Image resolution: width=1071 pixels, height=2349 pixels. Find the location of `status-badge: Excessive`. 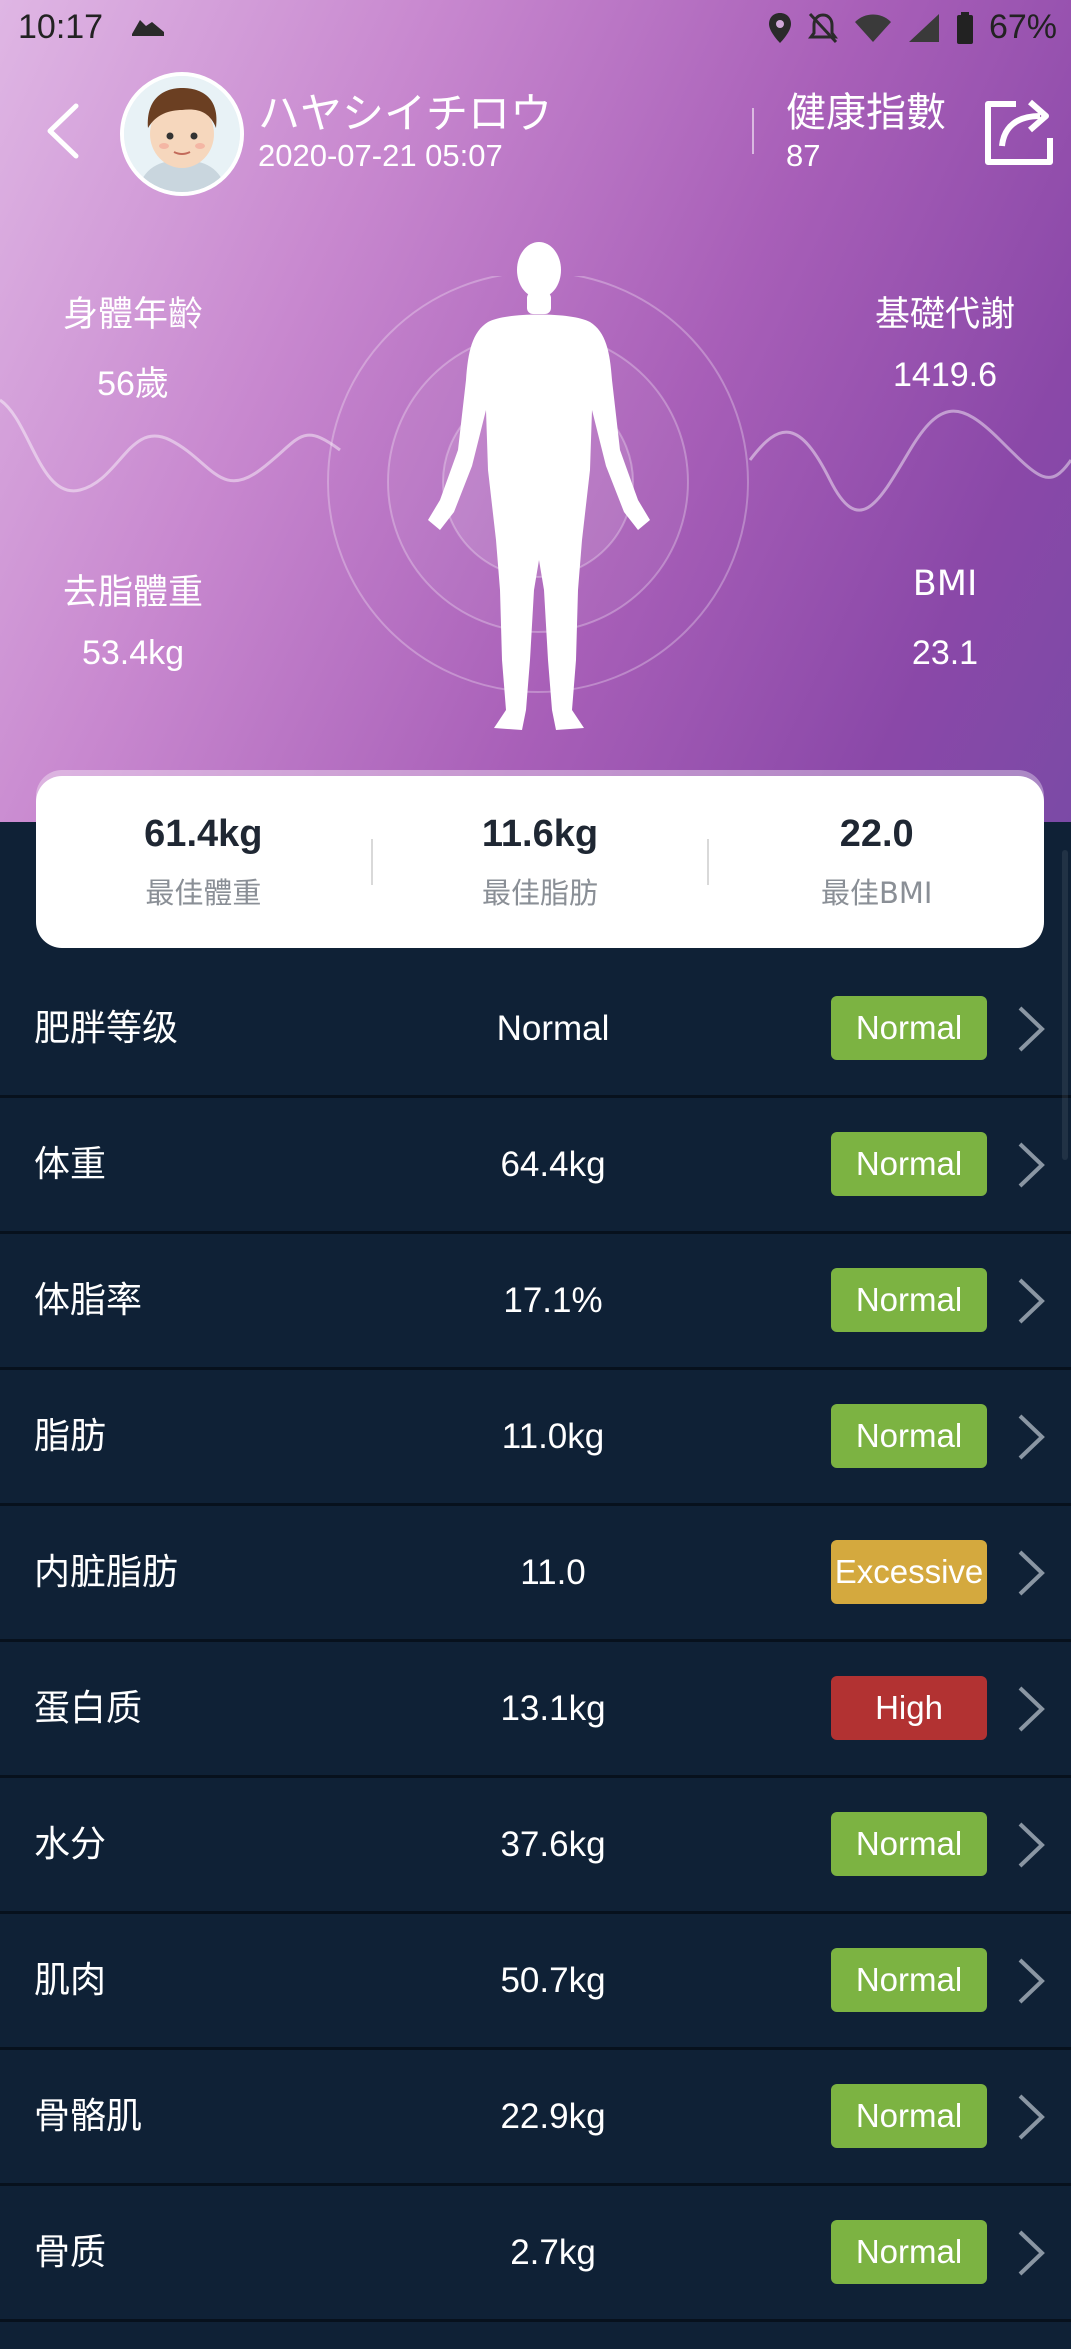

status-badge: Excessive is located at coordinates (909, 1572).